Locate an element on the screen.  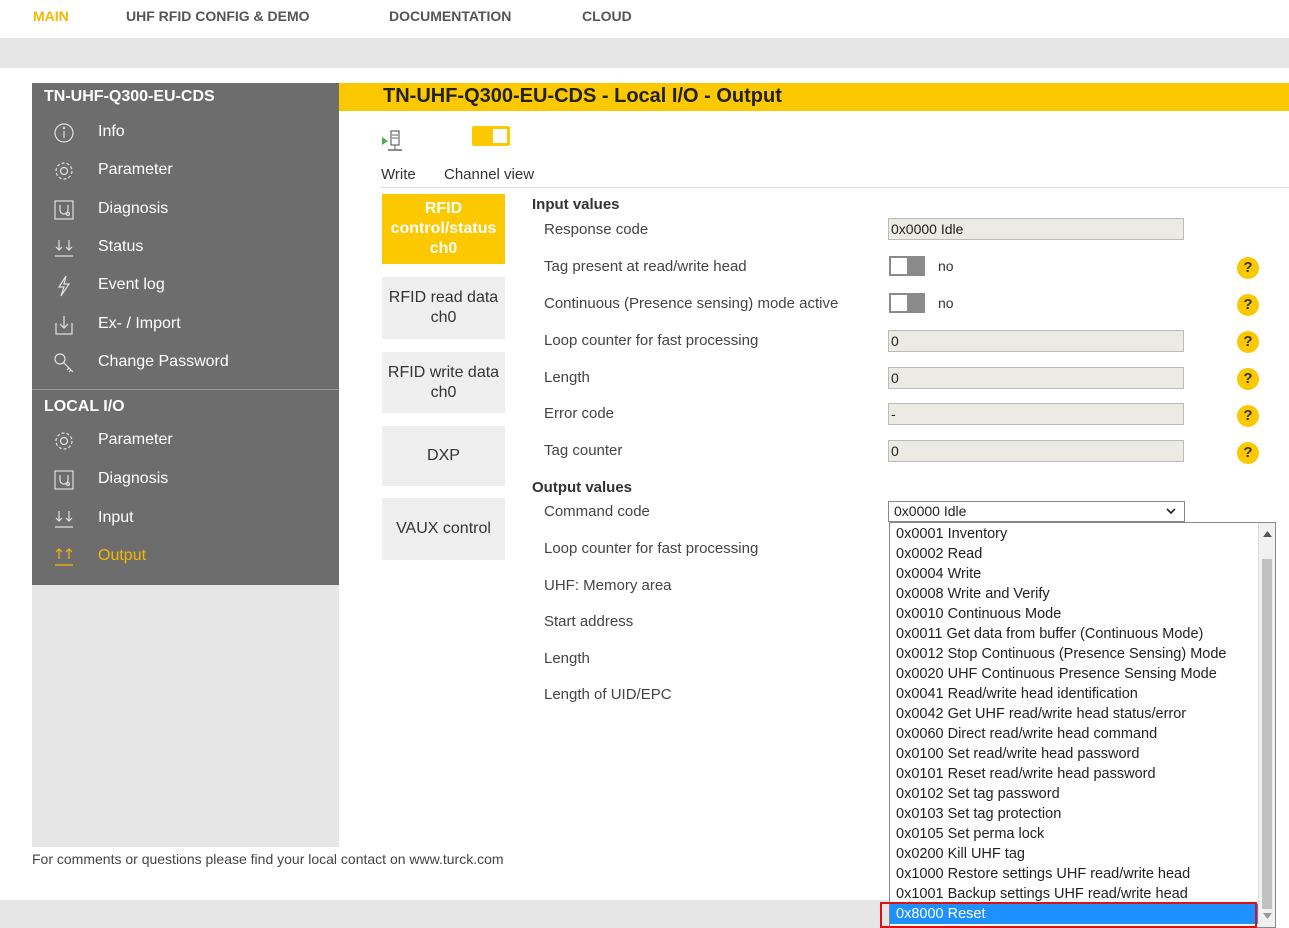
sidebar-filler is located at coordinates (185, 716).